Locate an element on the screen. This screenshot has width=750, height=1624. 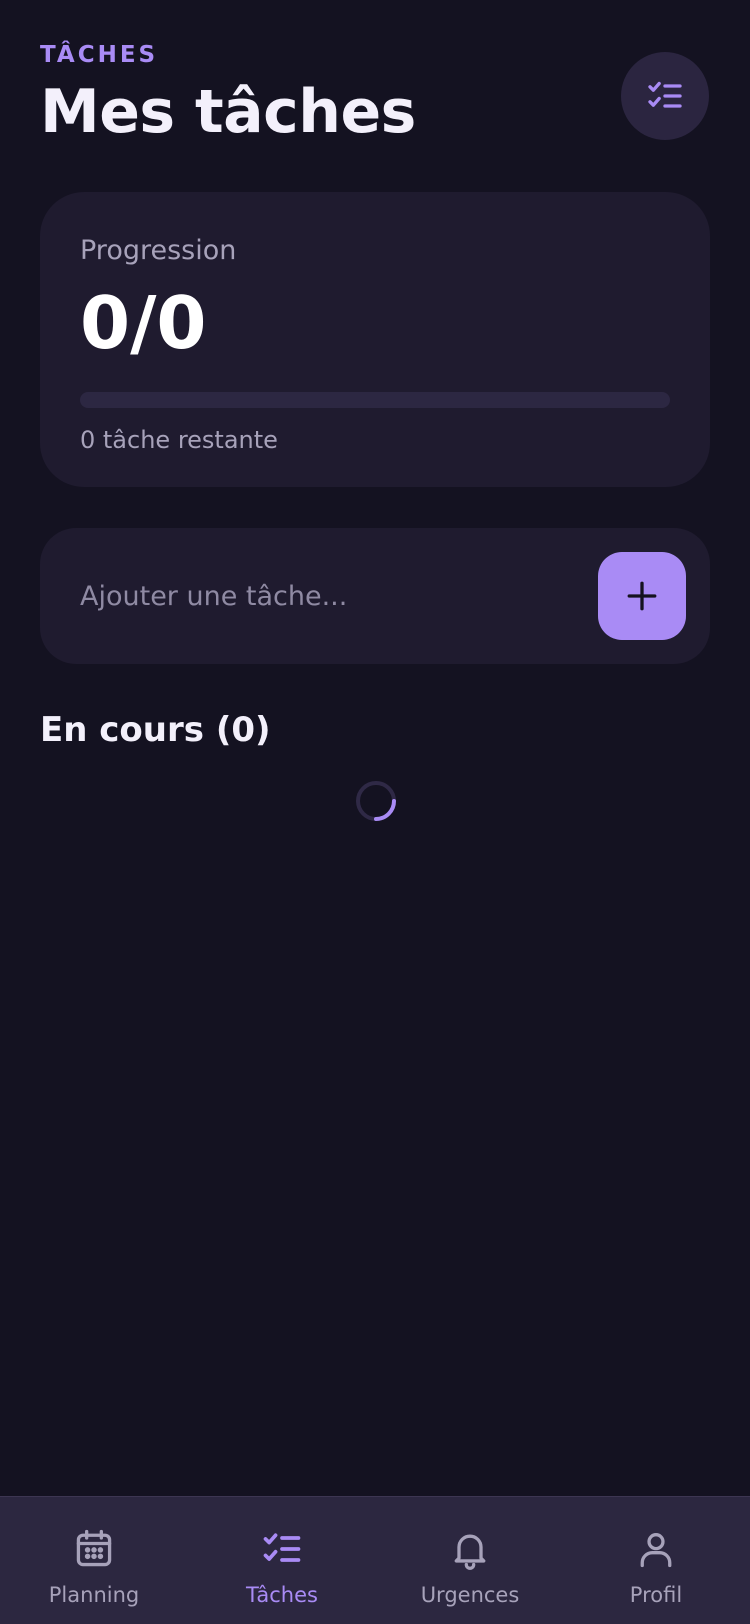
page-title: Mes tâches is located at coordinates (228, 112).